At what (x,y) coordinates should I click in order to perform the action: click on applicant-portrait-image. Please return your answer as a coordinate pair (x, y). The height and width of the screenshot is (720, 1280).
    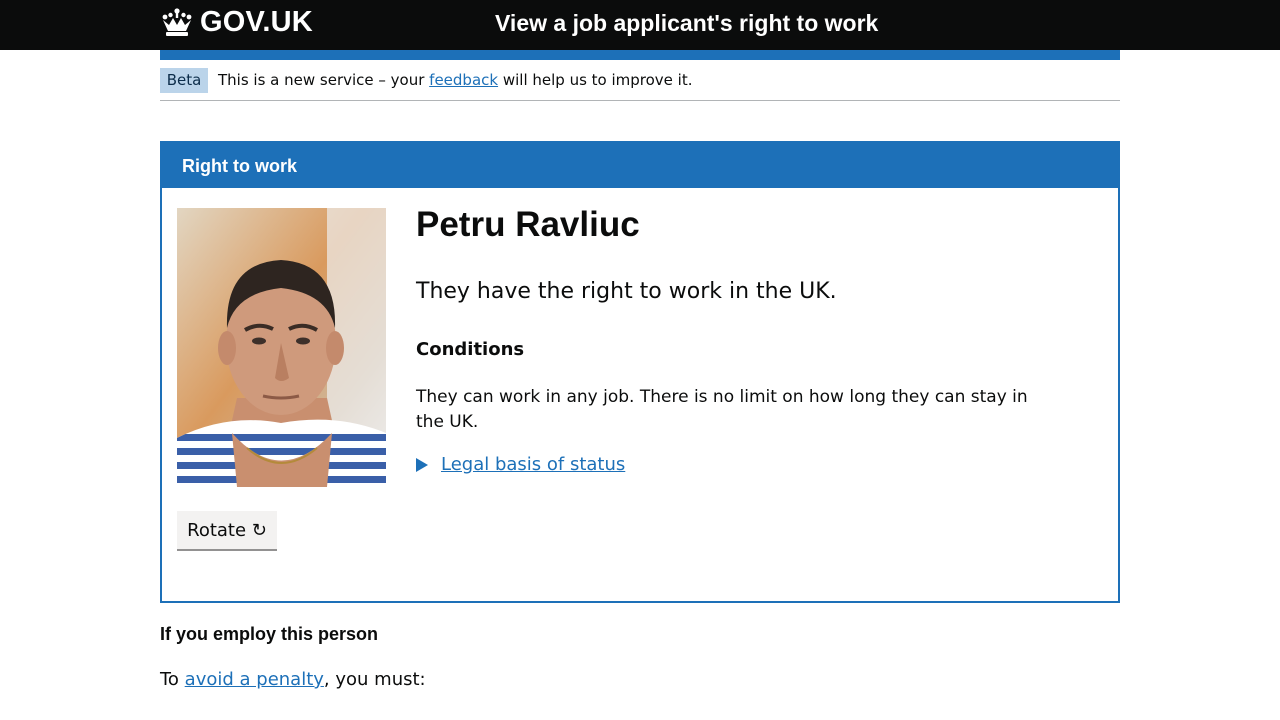
    Looking at the image, I should click on (281, 347).